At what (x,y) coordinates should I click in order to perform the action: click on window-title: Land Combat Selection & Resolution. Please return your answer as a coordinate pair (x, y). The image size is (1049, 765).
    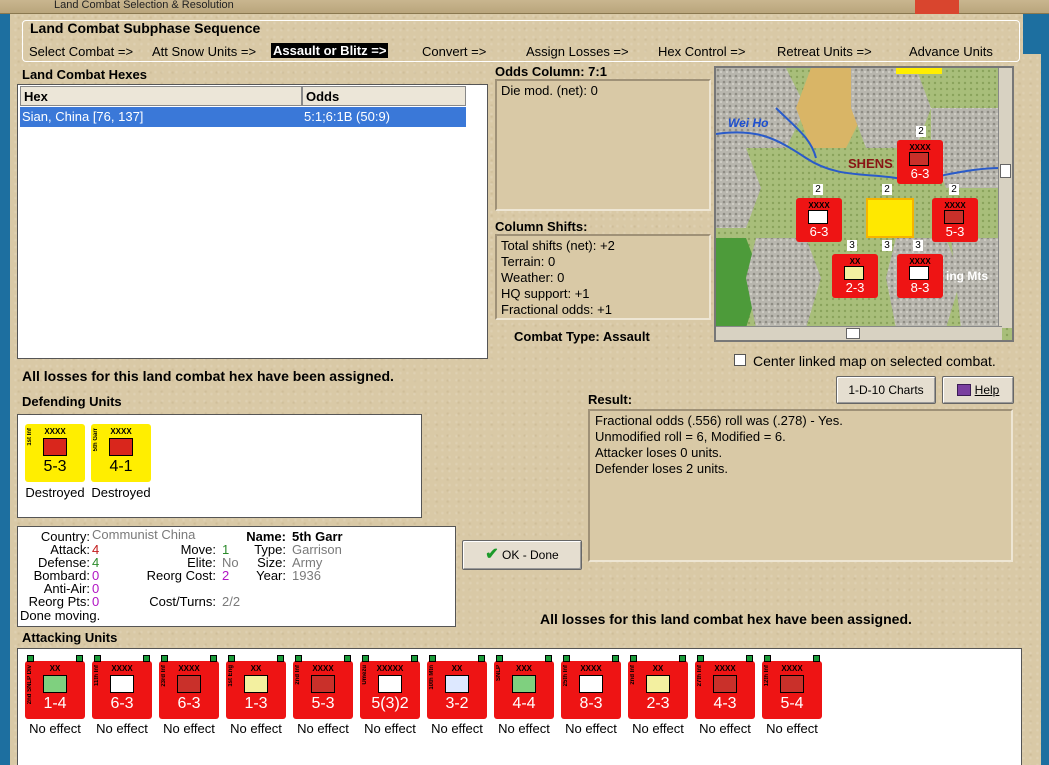
    Looking at the image, I should click on (144, 5).